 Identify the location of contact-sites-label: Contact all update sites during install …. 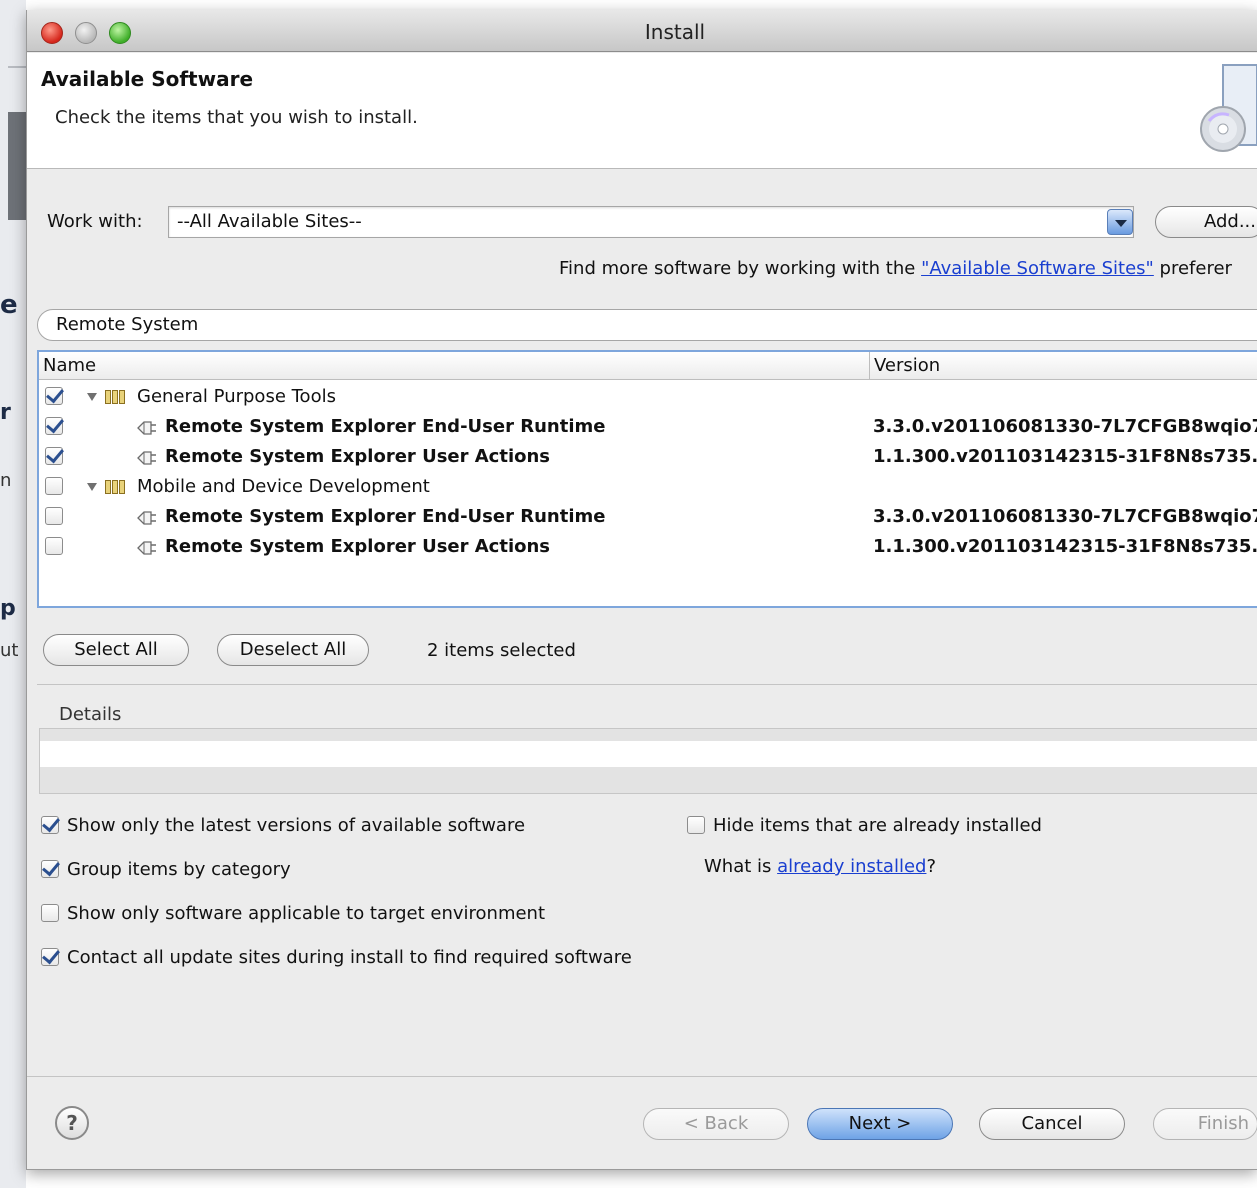
(349, 957).